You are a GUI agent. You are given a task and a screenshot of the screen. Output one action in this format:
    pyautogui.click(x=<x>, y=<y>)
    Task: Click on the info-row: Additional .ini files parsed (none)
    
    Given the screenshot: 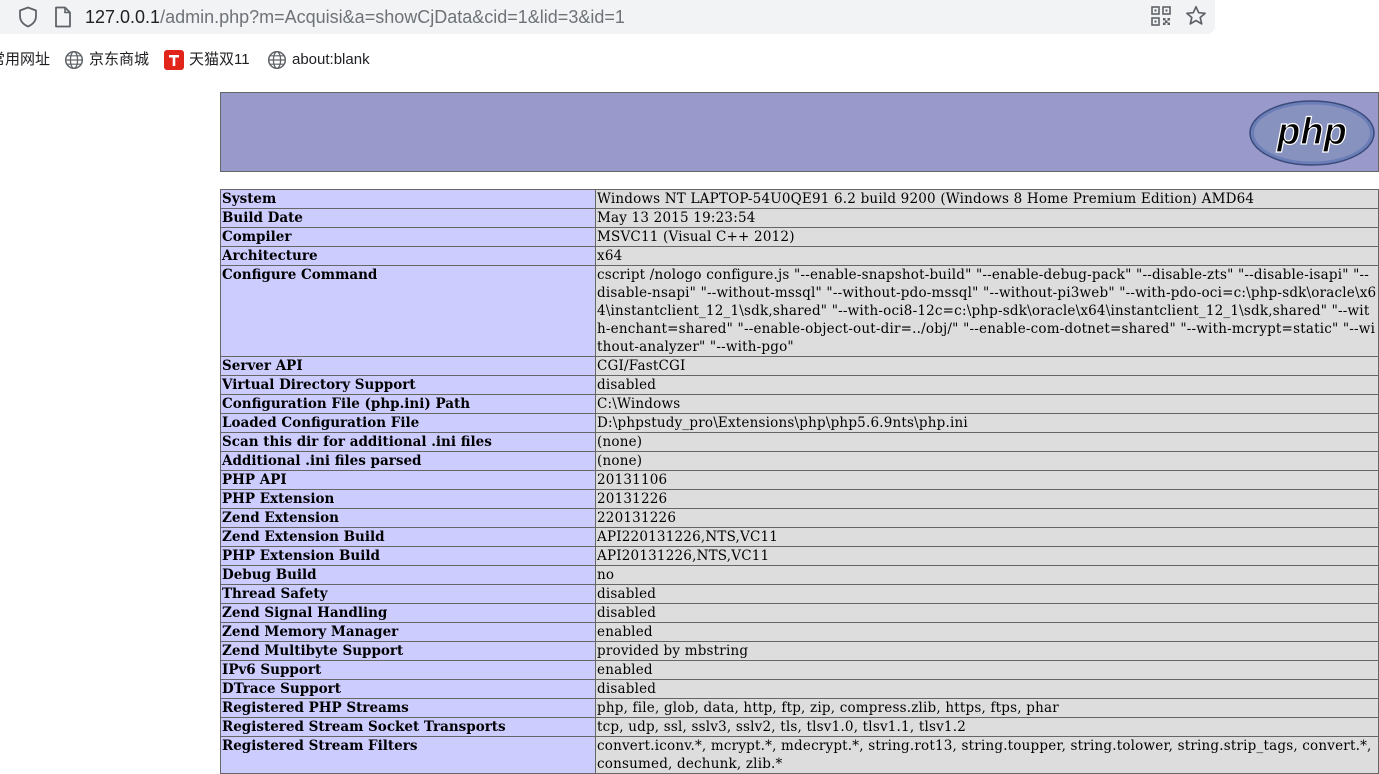 What is the action you would take?
    pyautogui.click(x=799, y=461)
    